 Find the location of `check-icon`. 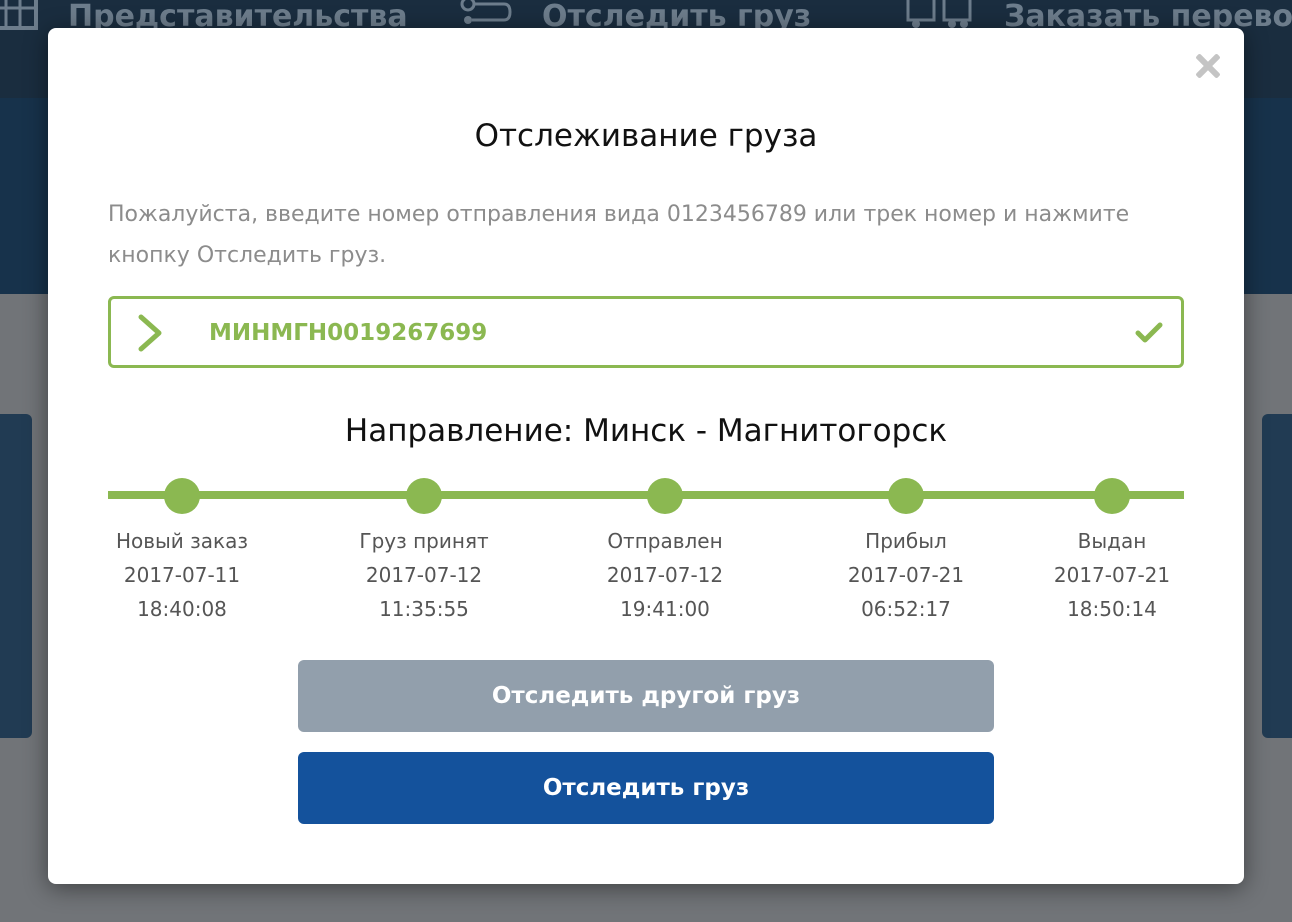

check-icon is located at coordinates (1149, 332).